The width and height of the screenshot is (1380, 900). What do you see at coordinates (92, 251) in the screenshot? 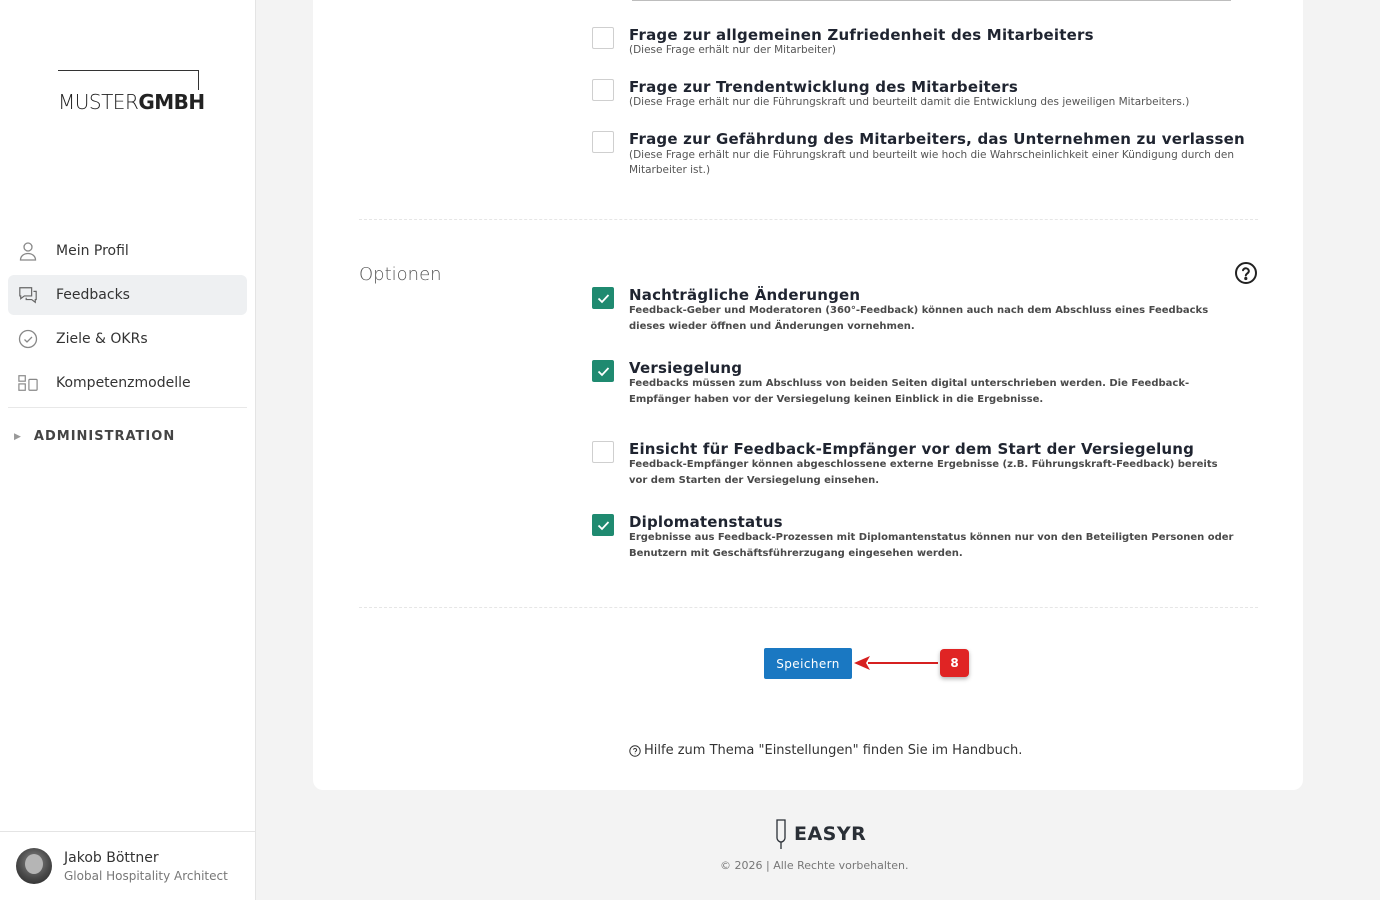
I see `sidebar-item-label: Mein Profil` at bounding box center [92, 251].